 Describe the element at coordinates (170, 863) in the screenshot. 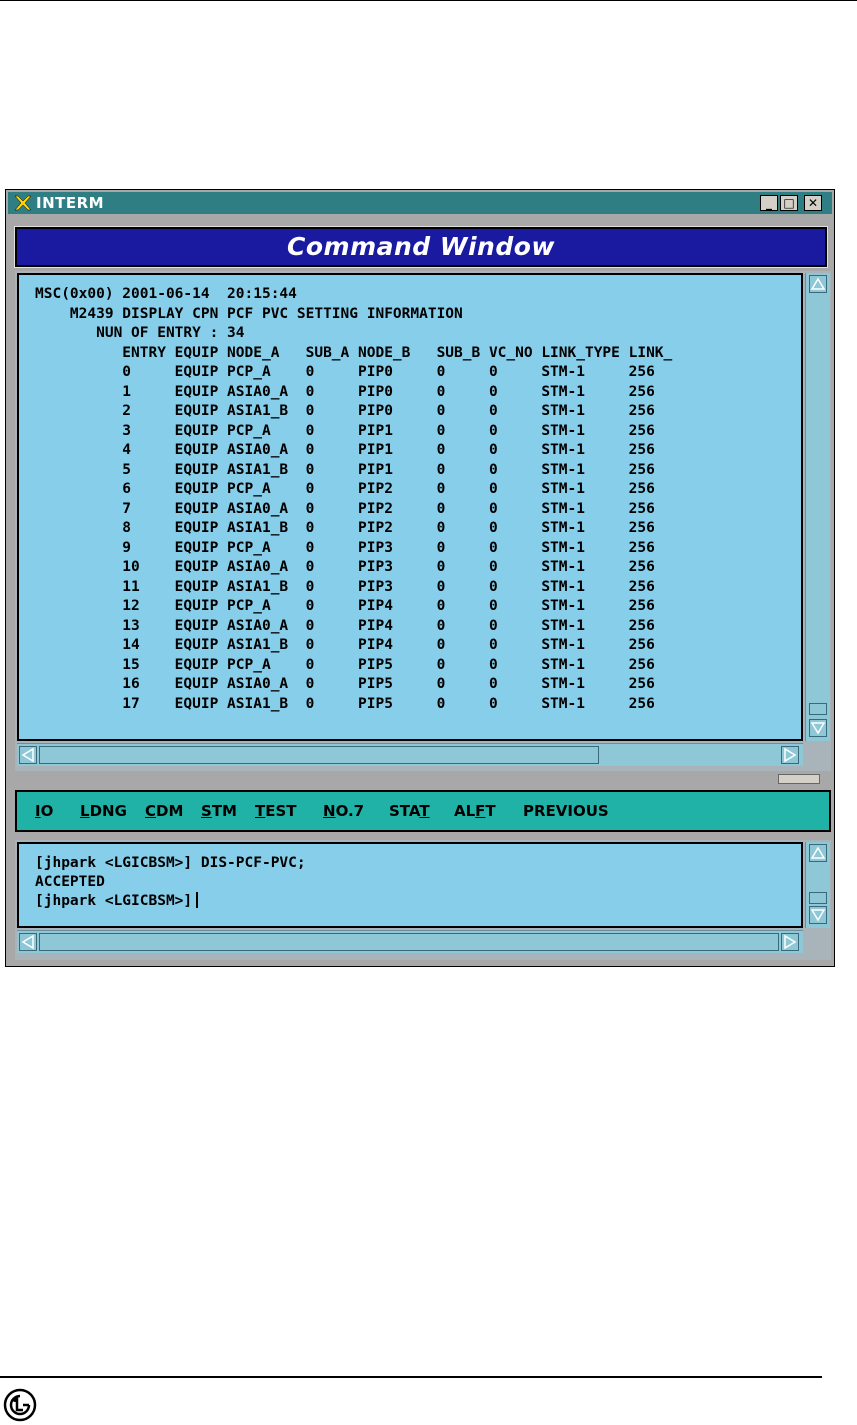

I see `input-line-1: [jhpark <LGICBSM>] DIS-PCF-PVC;` at that location.